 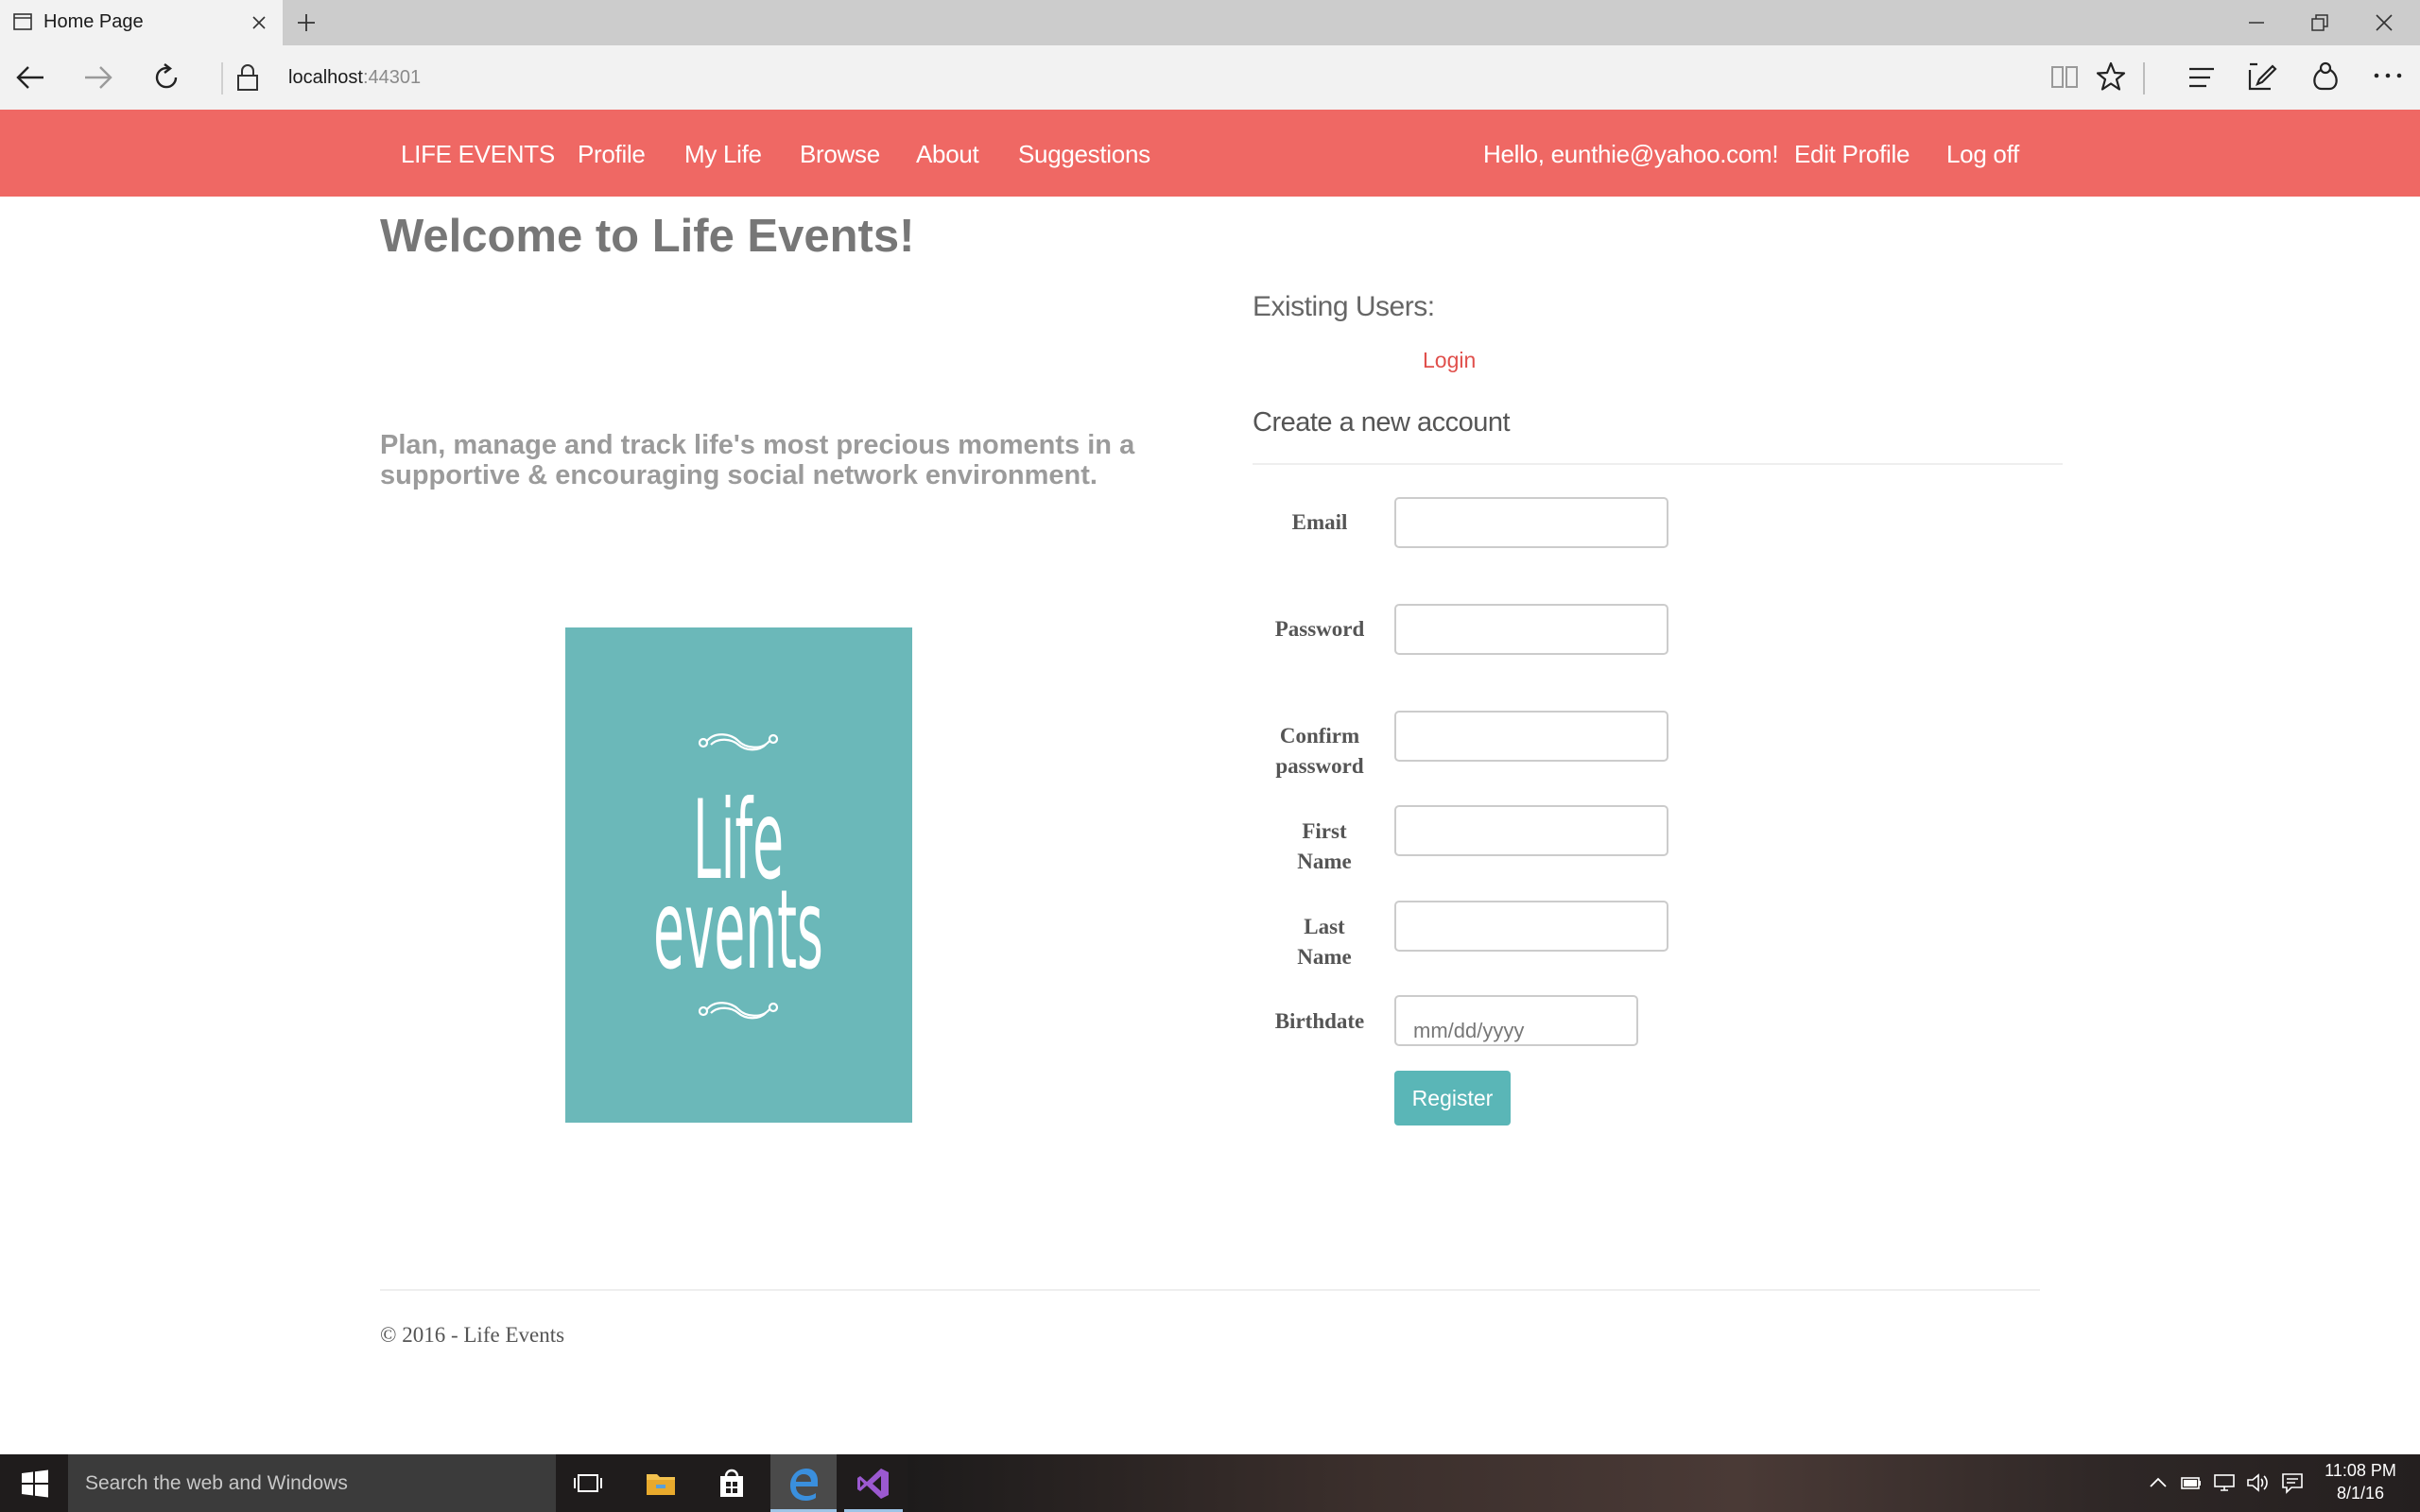 I want to click on url-port: :44301, so click(x=392, y=77).